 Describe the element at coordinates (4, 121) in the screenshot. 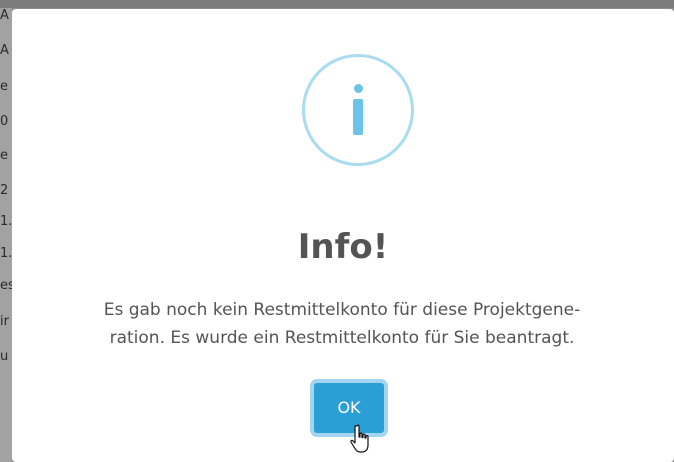

I see `background-text: 0` at that location.